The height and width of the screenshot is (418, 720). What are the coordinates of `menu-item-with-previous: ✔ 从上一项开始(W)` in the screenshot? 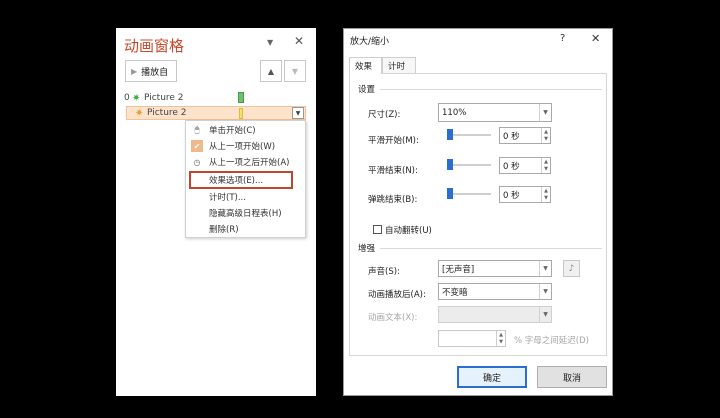 It's located at (245, 146).